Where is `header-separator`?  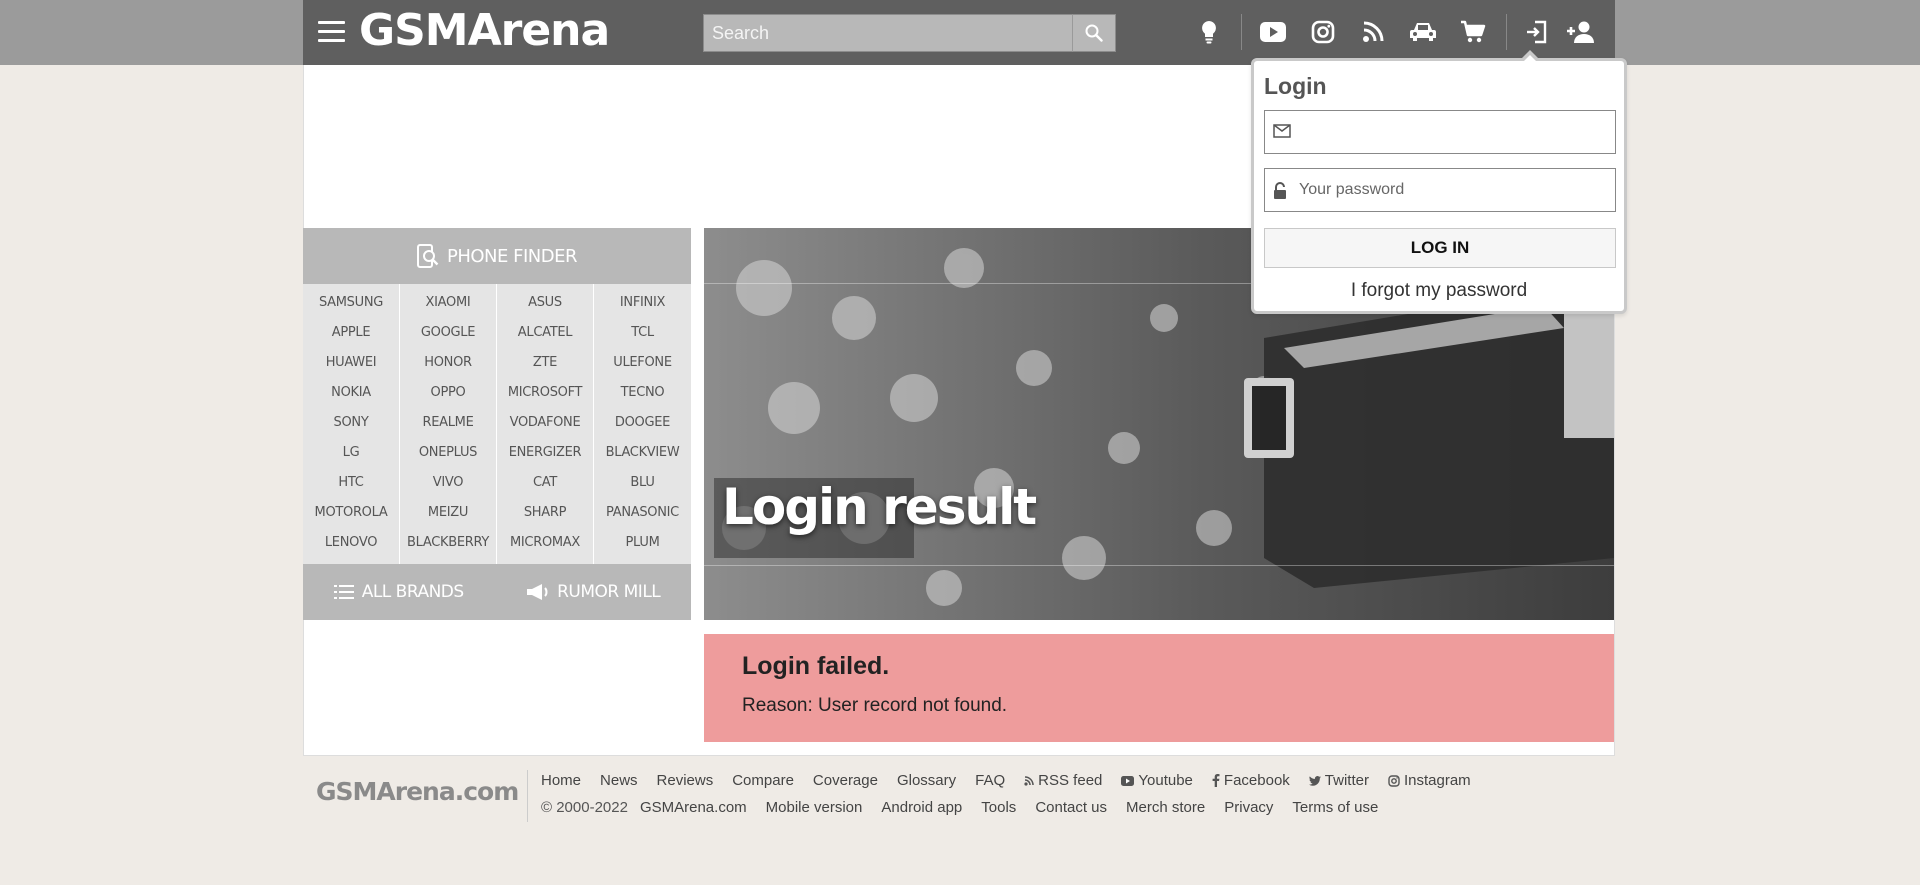
header-separator is located at coordinates (1241, 32).